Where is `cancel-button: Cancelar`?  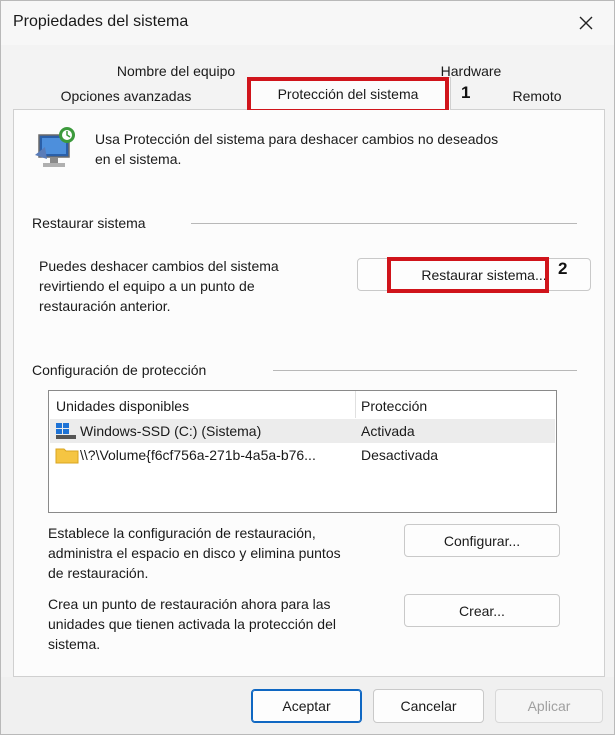
cancel-button: Cancelar is located at coordinates (428, 706).